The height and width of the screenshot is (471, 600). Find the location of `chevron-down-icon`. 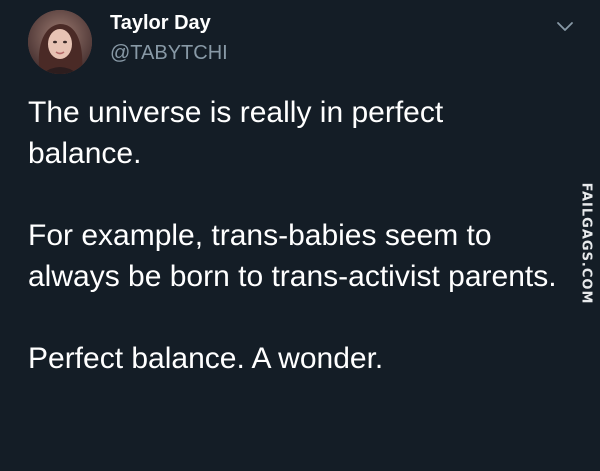

chevron-down-icon is located at coordinates (565, 27).